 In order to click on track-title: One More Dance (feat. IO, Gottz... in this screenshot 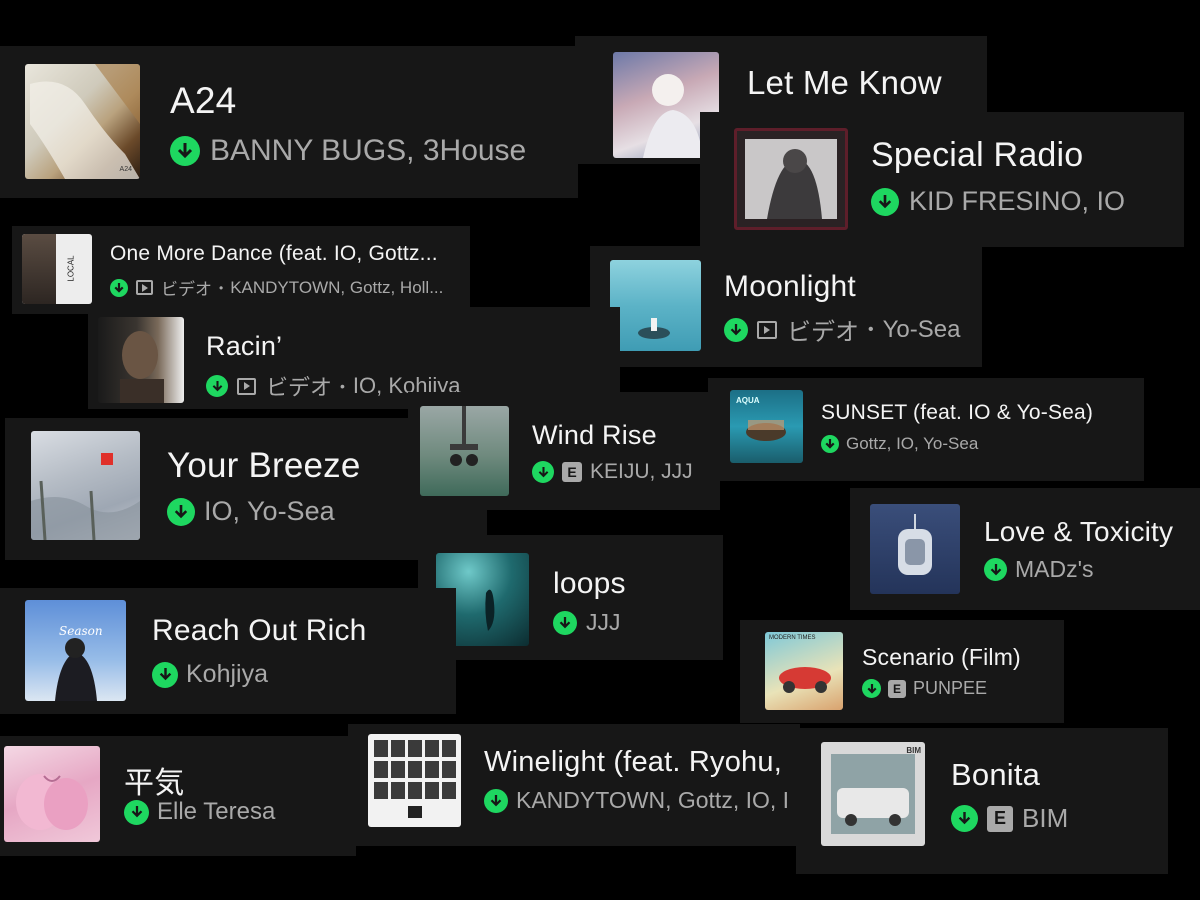, I will do `click(274, 253)`.